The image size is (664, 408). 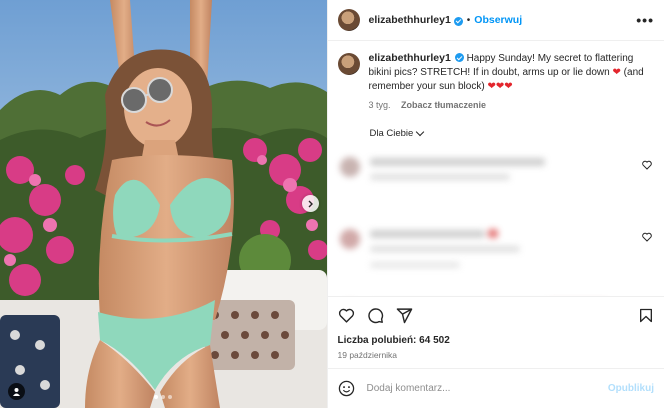 What do you see at coordinates (391, 133) in the screenshot?
I see `comments-filter-label: Dla Ciebie` at bounding box center [391, 133].